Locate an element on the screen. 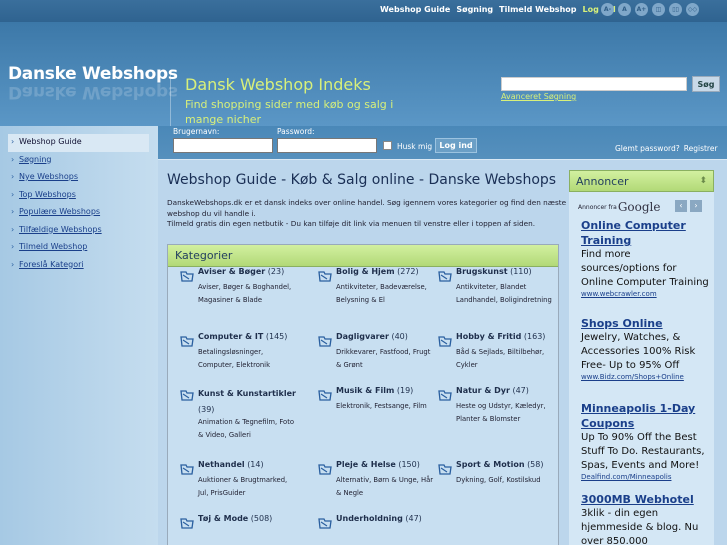 Image resolution: width=727 pixels, height=545 pixels. category-link: Aviser & Bøger is located at coordinates (231, 271).